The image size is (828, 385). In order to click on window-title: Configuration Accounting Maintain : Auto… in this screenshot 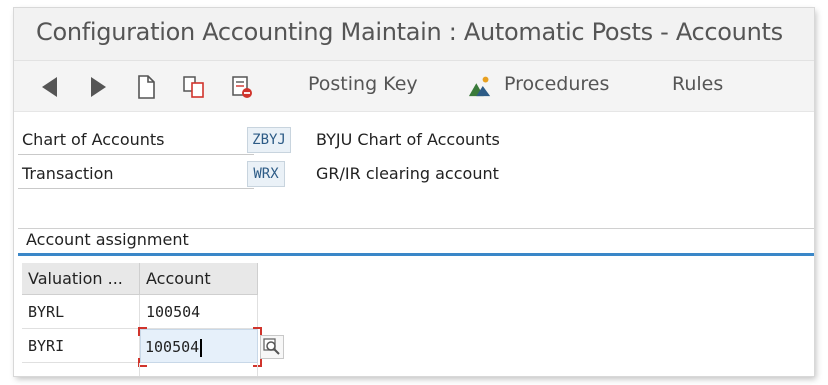, I will do `click(409, 32)`.